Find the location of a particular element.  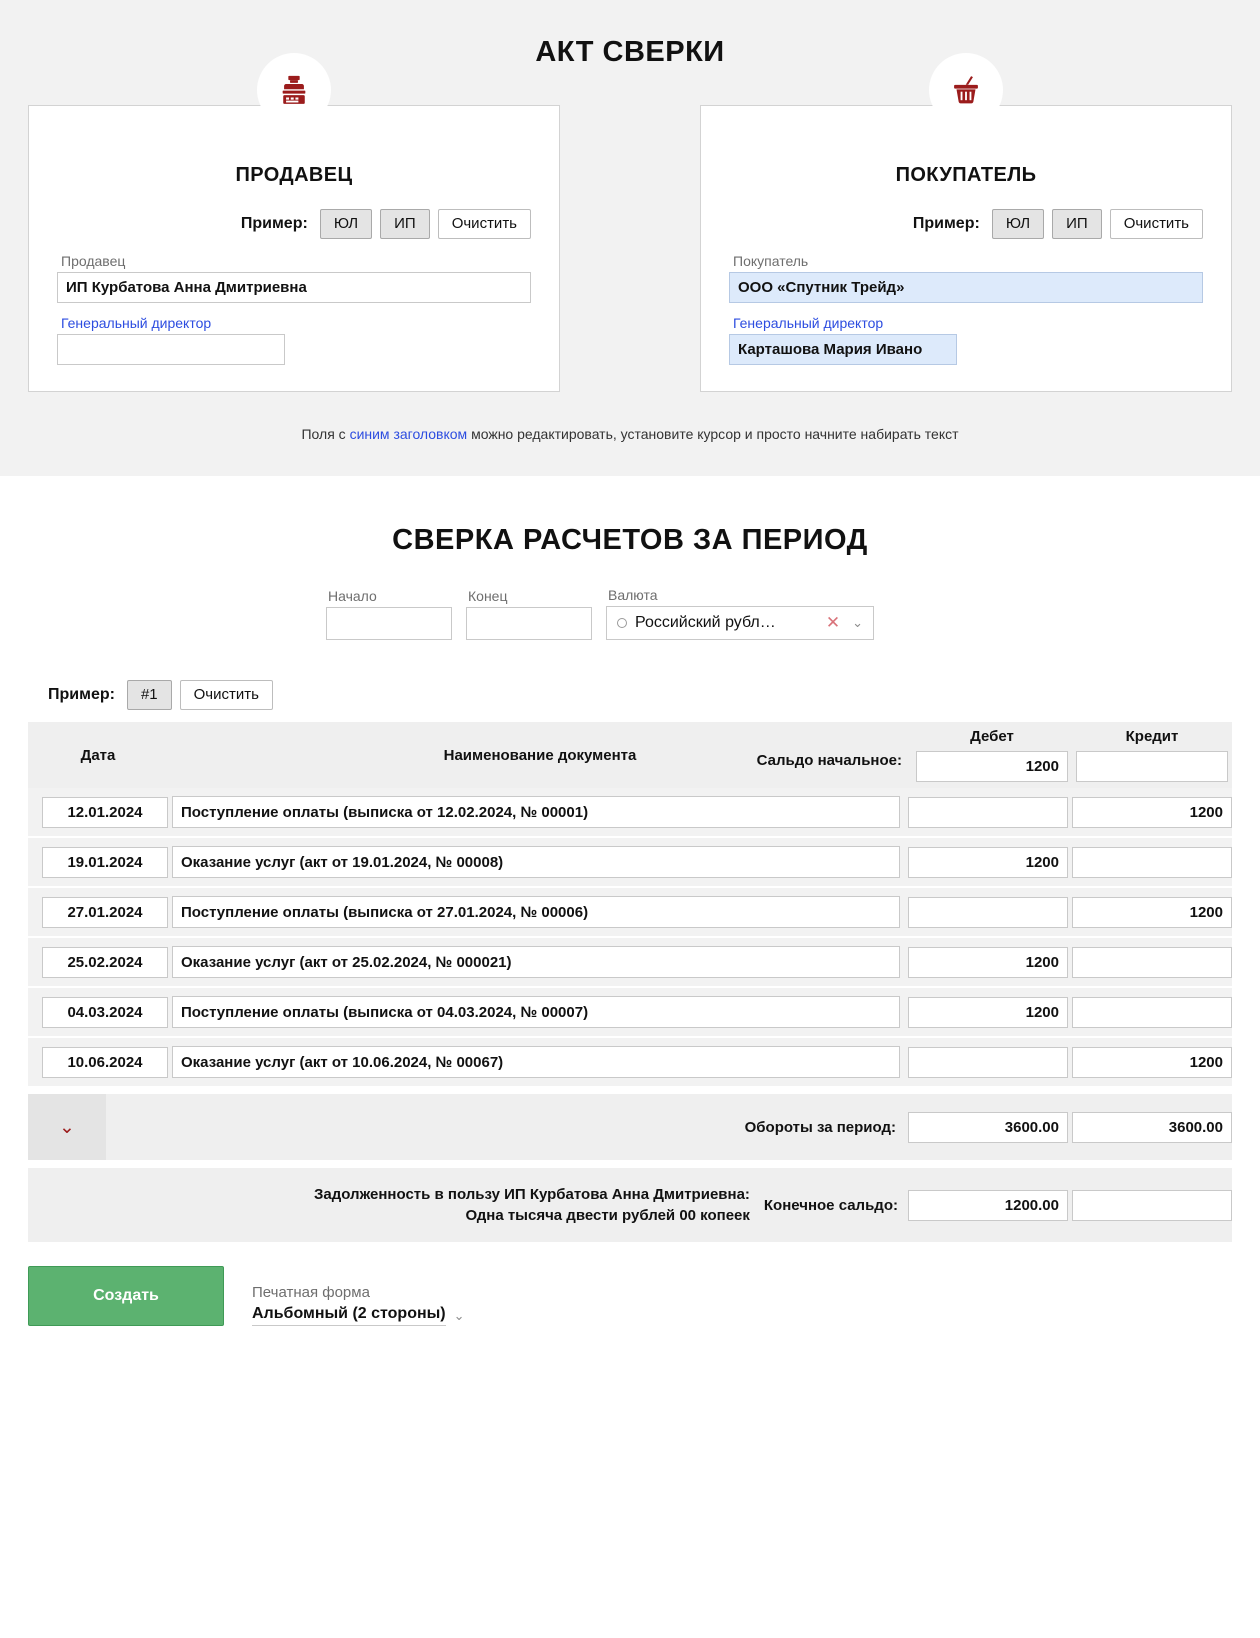

shopping-basket-icon is located at coordinates (966, 90).